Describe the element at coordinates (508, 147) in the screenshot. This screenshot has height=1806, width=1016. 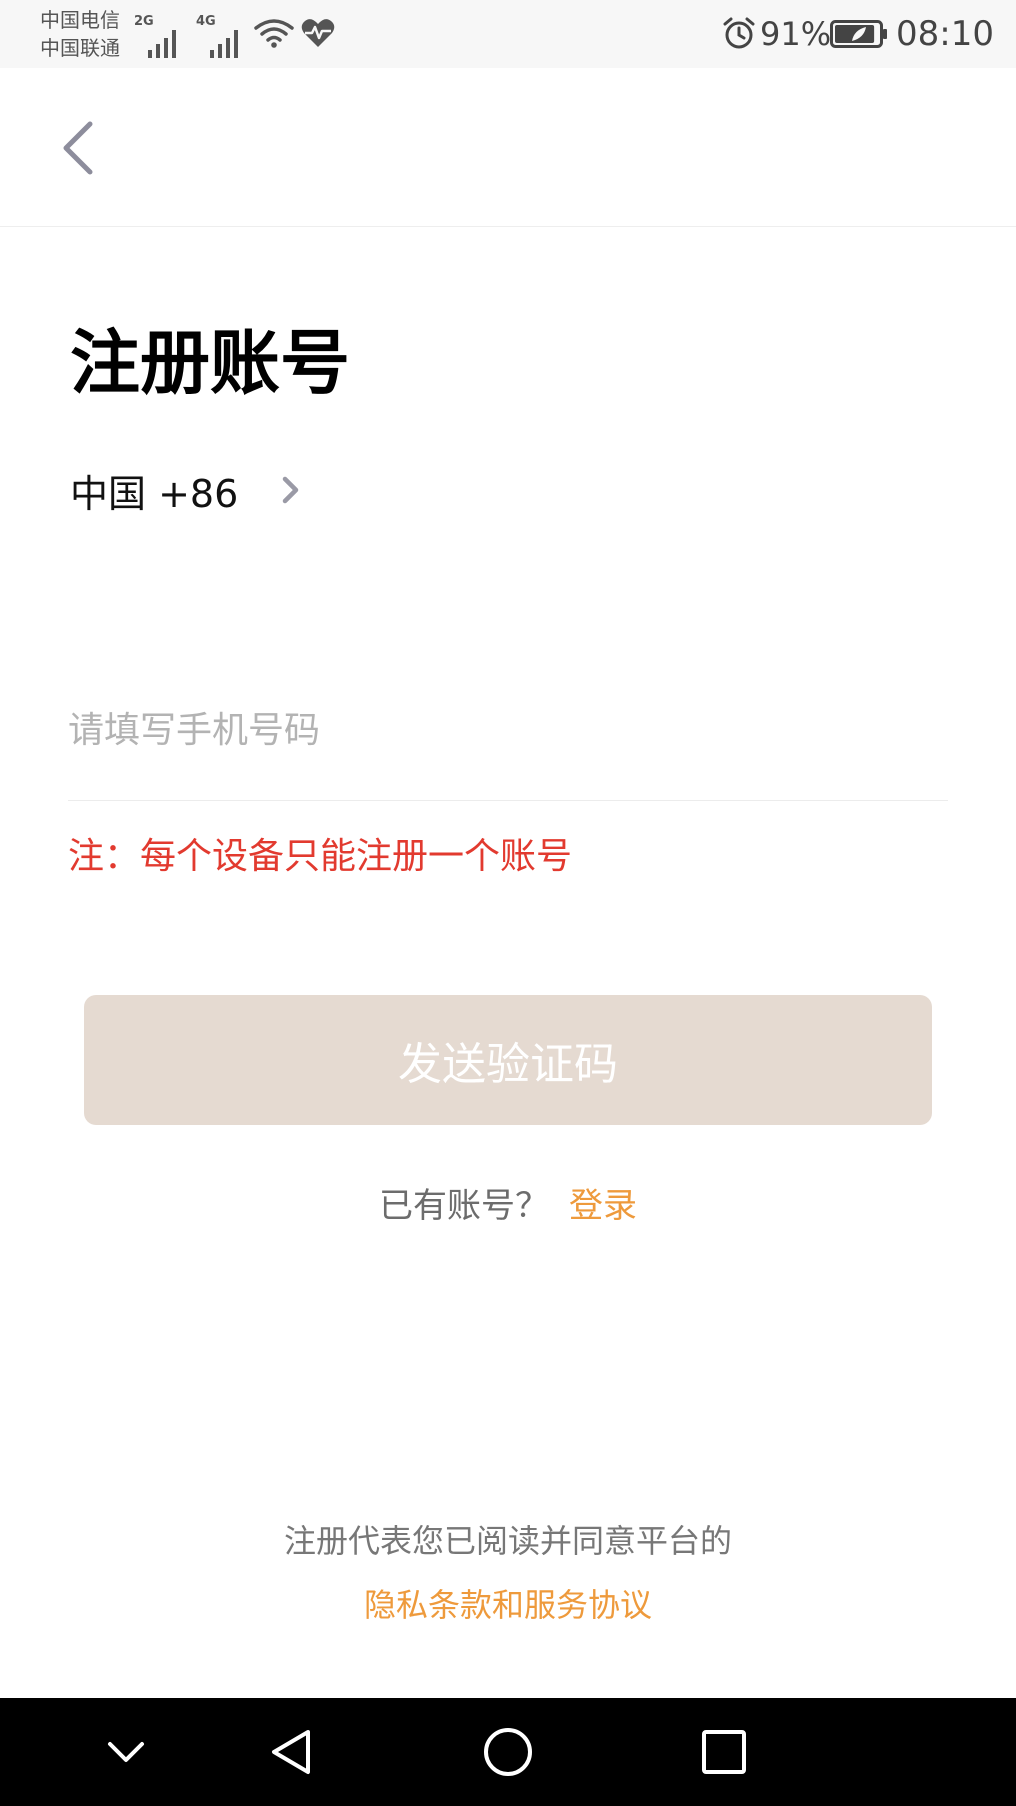
I see `header` at that location.